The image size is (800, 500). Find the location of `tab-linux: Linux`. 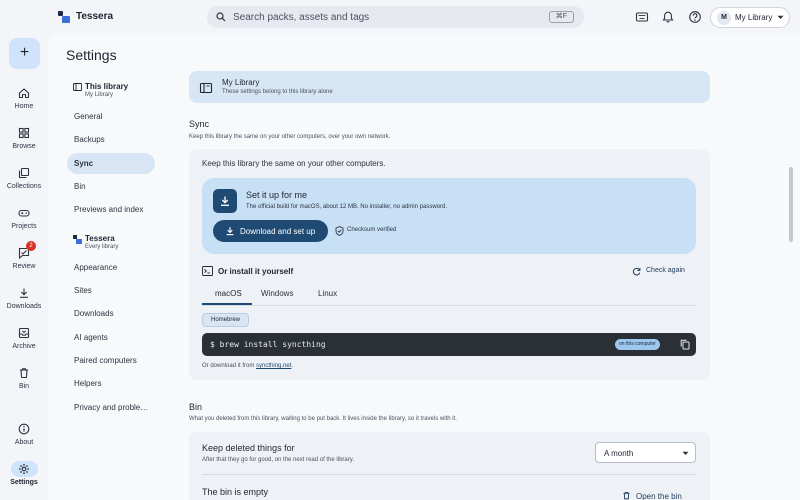

tab-linux: Linux is located at coordinates (327, 293).